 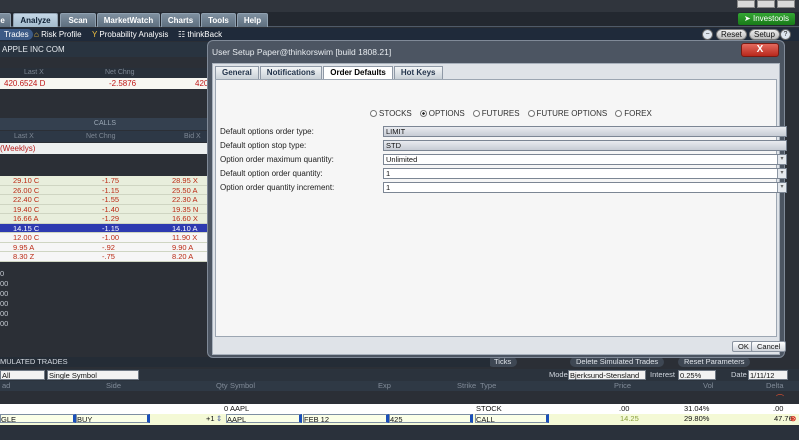 What do you see at coordinates (786, 4) in the screenshot?
I see `close-window-button` at bounding box center [786, 4].